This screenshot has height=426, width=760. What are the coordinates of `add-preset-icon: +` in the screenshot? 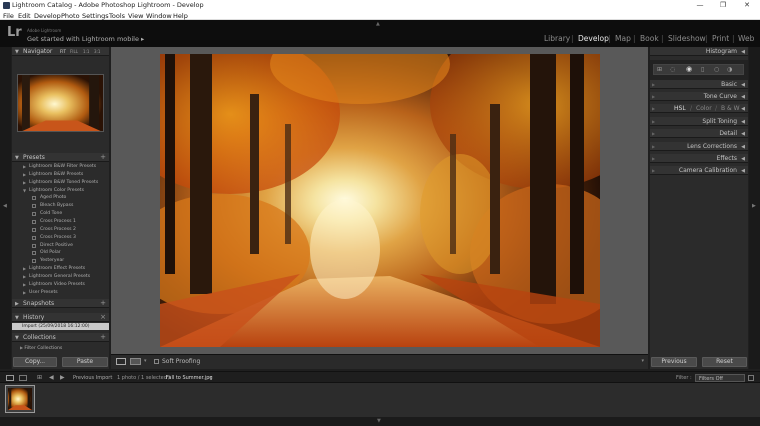 It's located at (103, 157).